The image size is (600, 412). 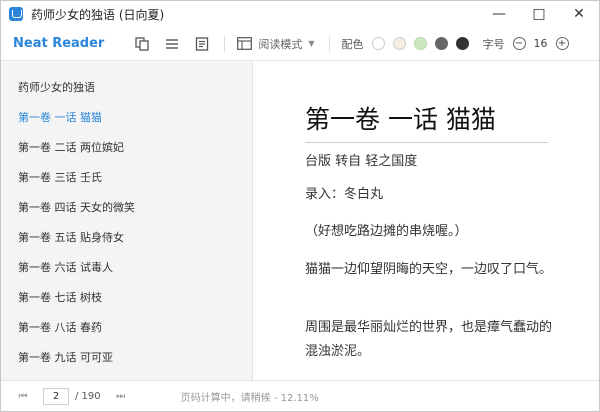 I want to click on brand-label: Neat Reader, so click(x=59, y=43).